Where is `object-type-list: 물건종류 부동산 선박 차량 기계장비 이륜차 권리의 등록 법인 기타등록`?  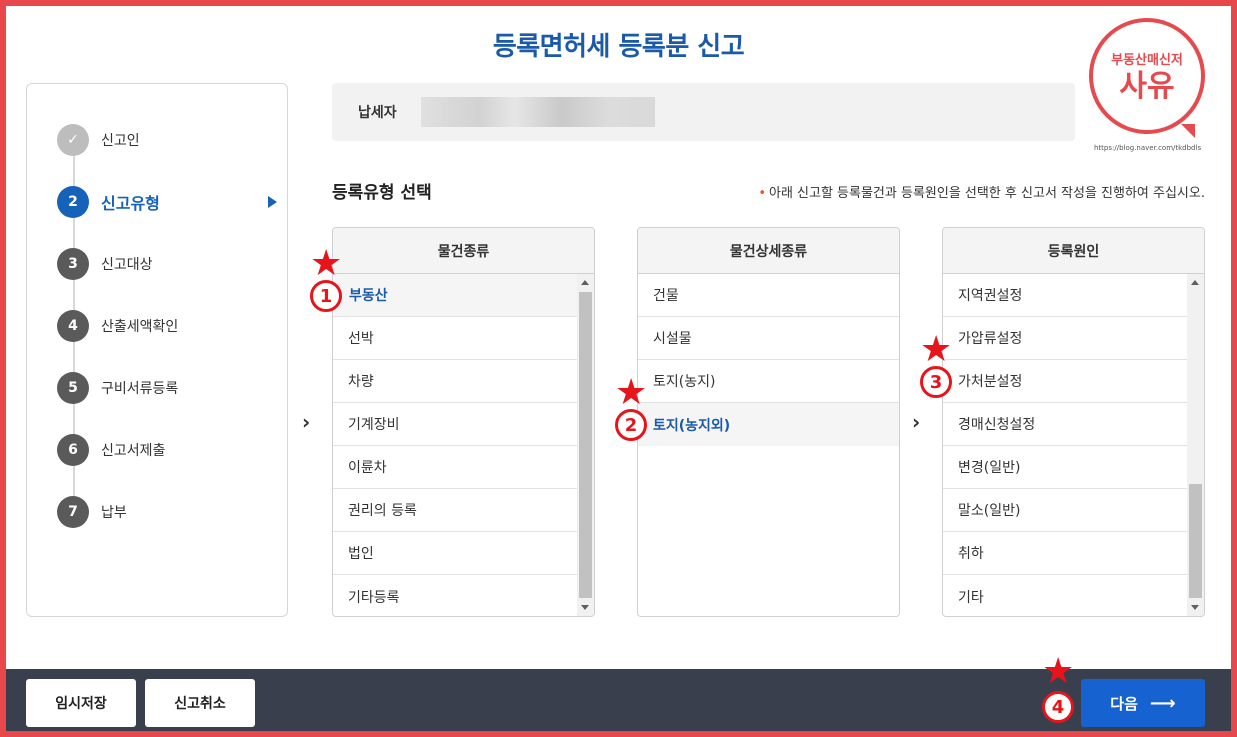
object-type-list: 물건종류 부동산 선박 차량 기계장비 이륜차 권리의 등록 법인 기타등록 is located at coordinates (463, 422).